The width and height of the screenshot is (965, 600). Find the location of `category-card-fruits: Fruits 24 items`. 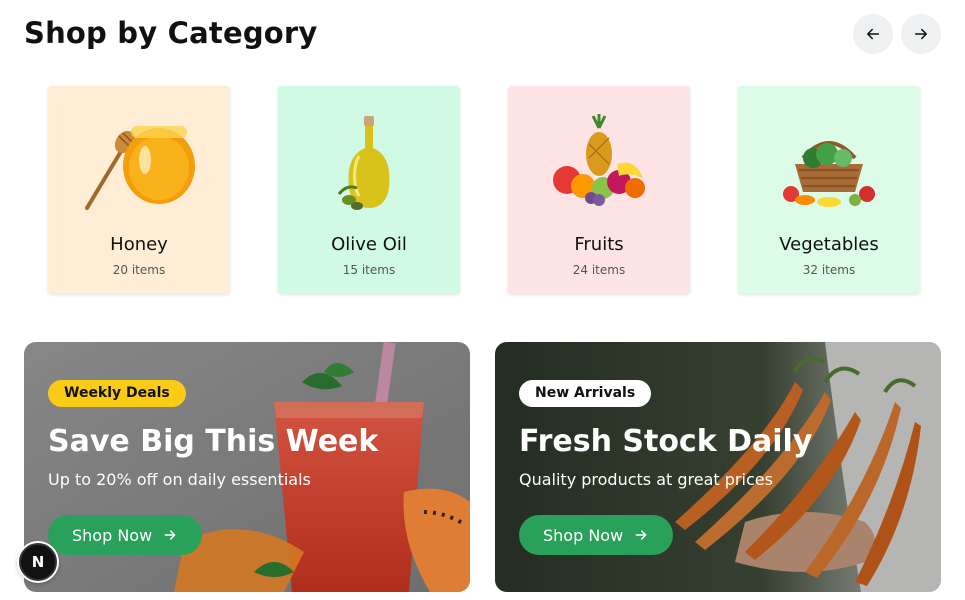

category-card-fruits: Fruits 24 items is located at coordinates (599, 190).